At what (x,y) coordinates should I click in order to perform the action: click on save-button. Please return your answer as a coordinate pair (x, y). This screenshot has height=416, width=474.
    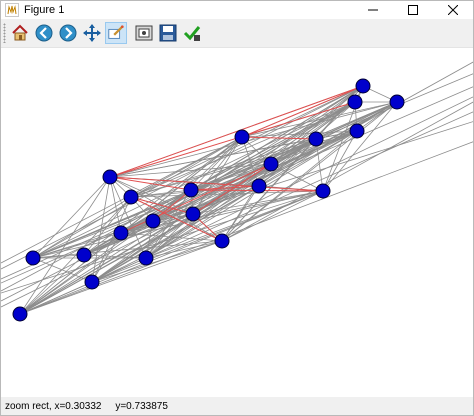
    Looking at the image, I should click on (168, 33).